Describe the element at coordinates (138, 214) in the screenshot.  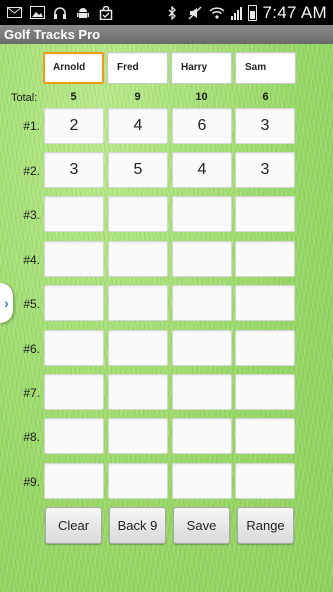
I see `hole-3-player-2-score` at that location.